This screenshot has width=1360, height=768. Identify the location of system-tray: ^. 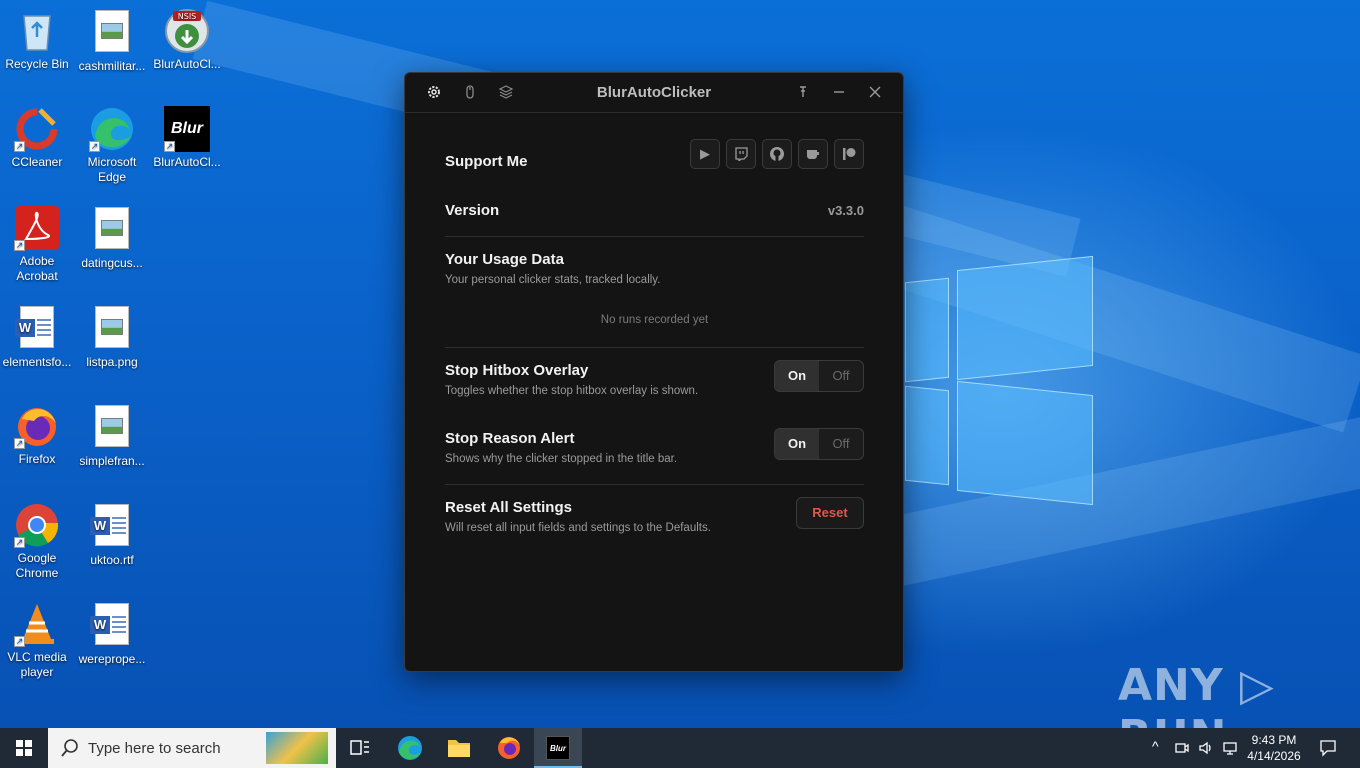
(1195, 748).